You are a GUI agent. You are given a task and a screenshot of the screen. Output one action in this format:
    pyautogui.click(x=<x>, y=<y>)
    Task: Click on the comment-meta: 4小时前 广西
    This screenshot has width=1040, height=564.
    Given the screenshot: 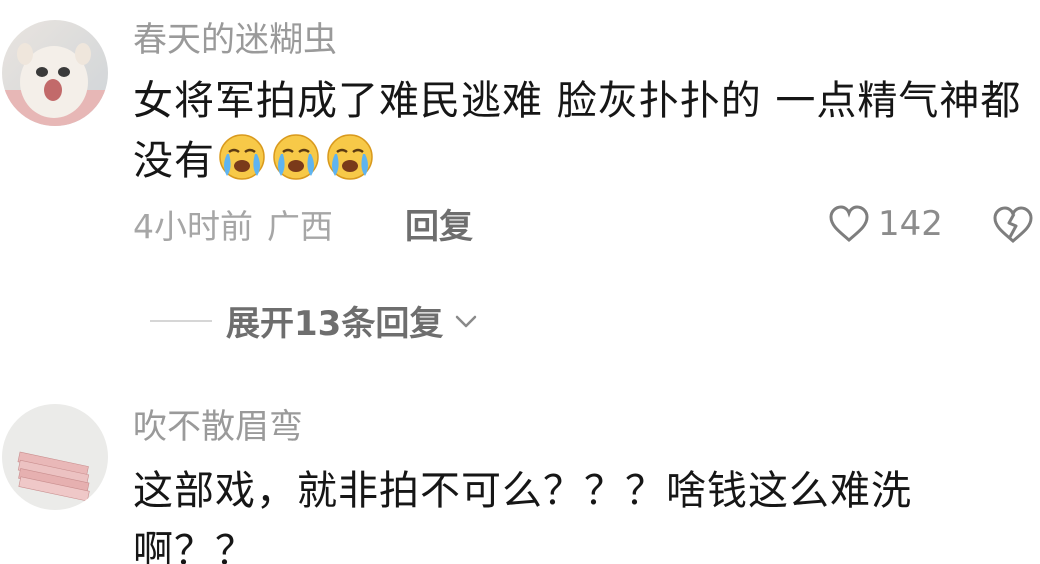 What is the action you would take?
    pyautogui.click(x=233, y=227)
    